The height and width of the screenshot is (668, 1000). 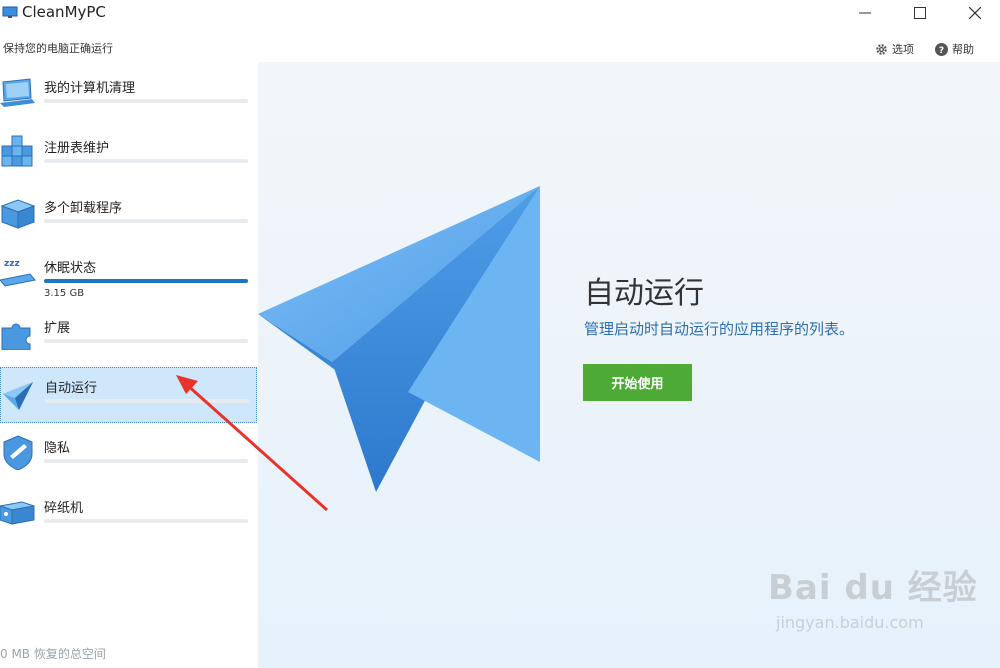 What do you see at coordinates (17, 513) in the screenshot?
I see `shredder-icon` at bounding box center [17, 513].